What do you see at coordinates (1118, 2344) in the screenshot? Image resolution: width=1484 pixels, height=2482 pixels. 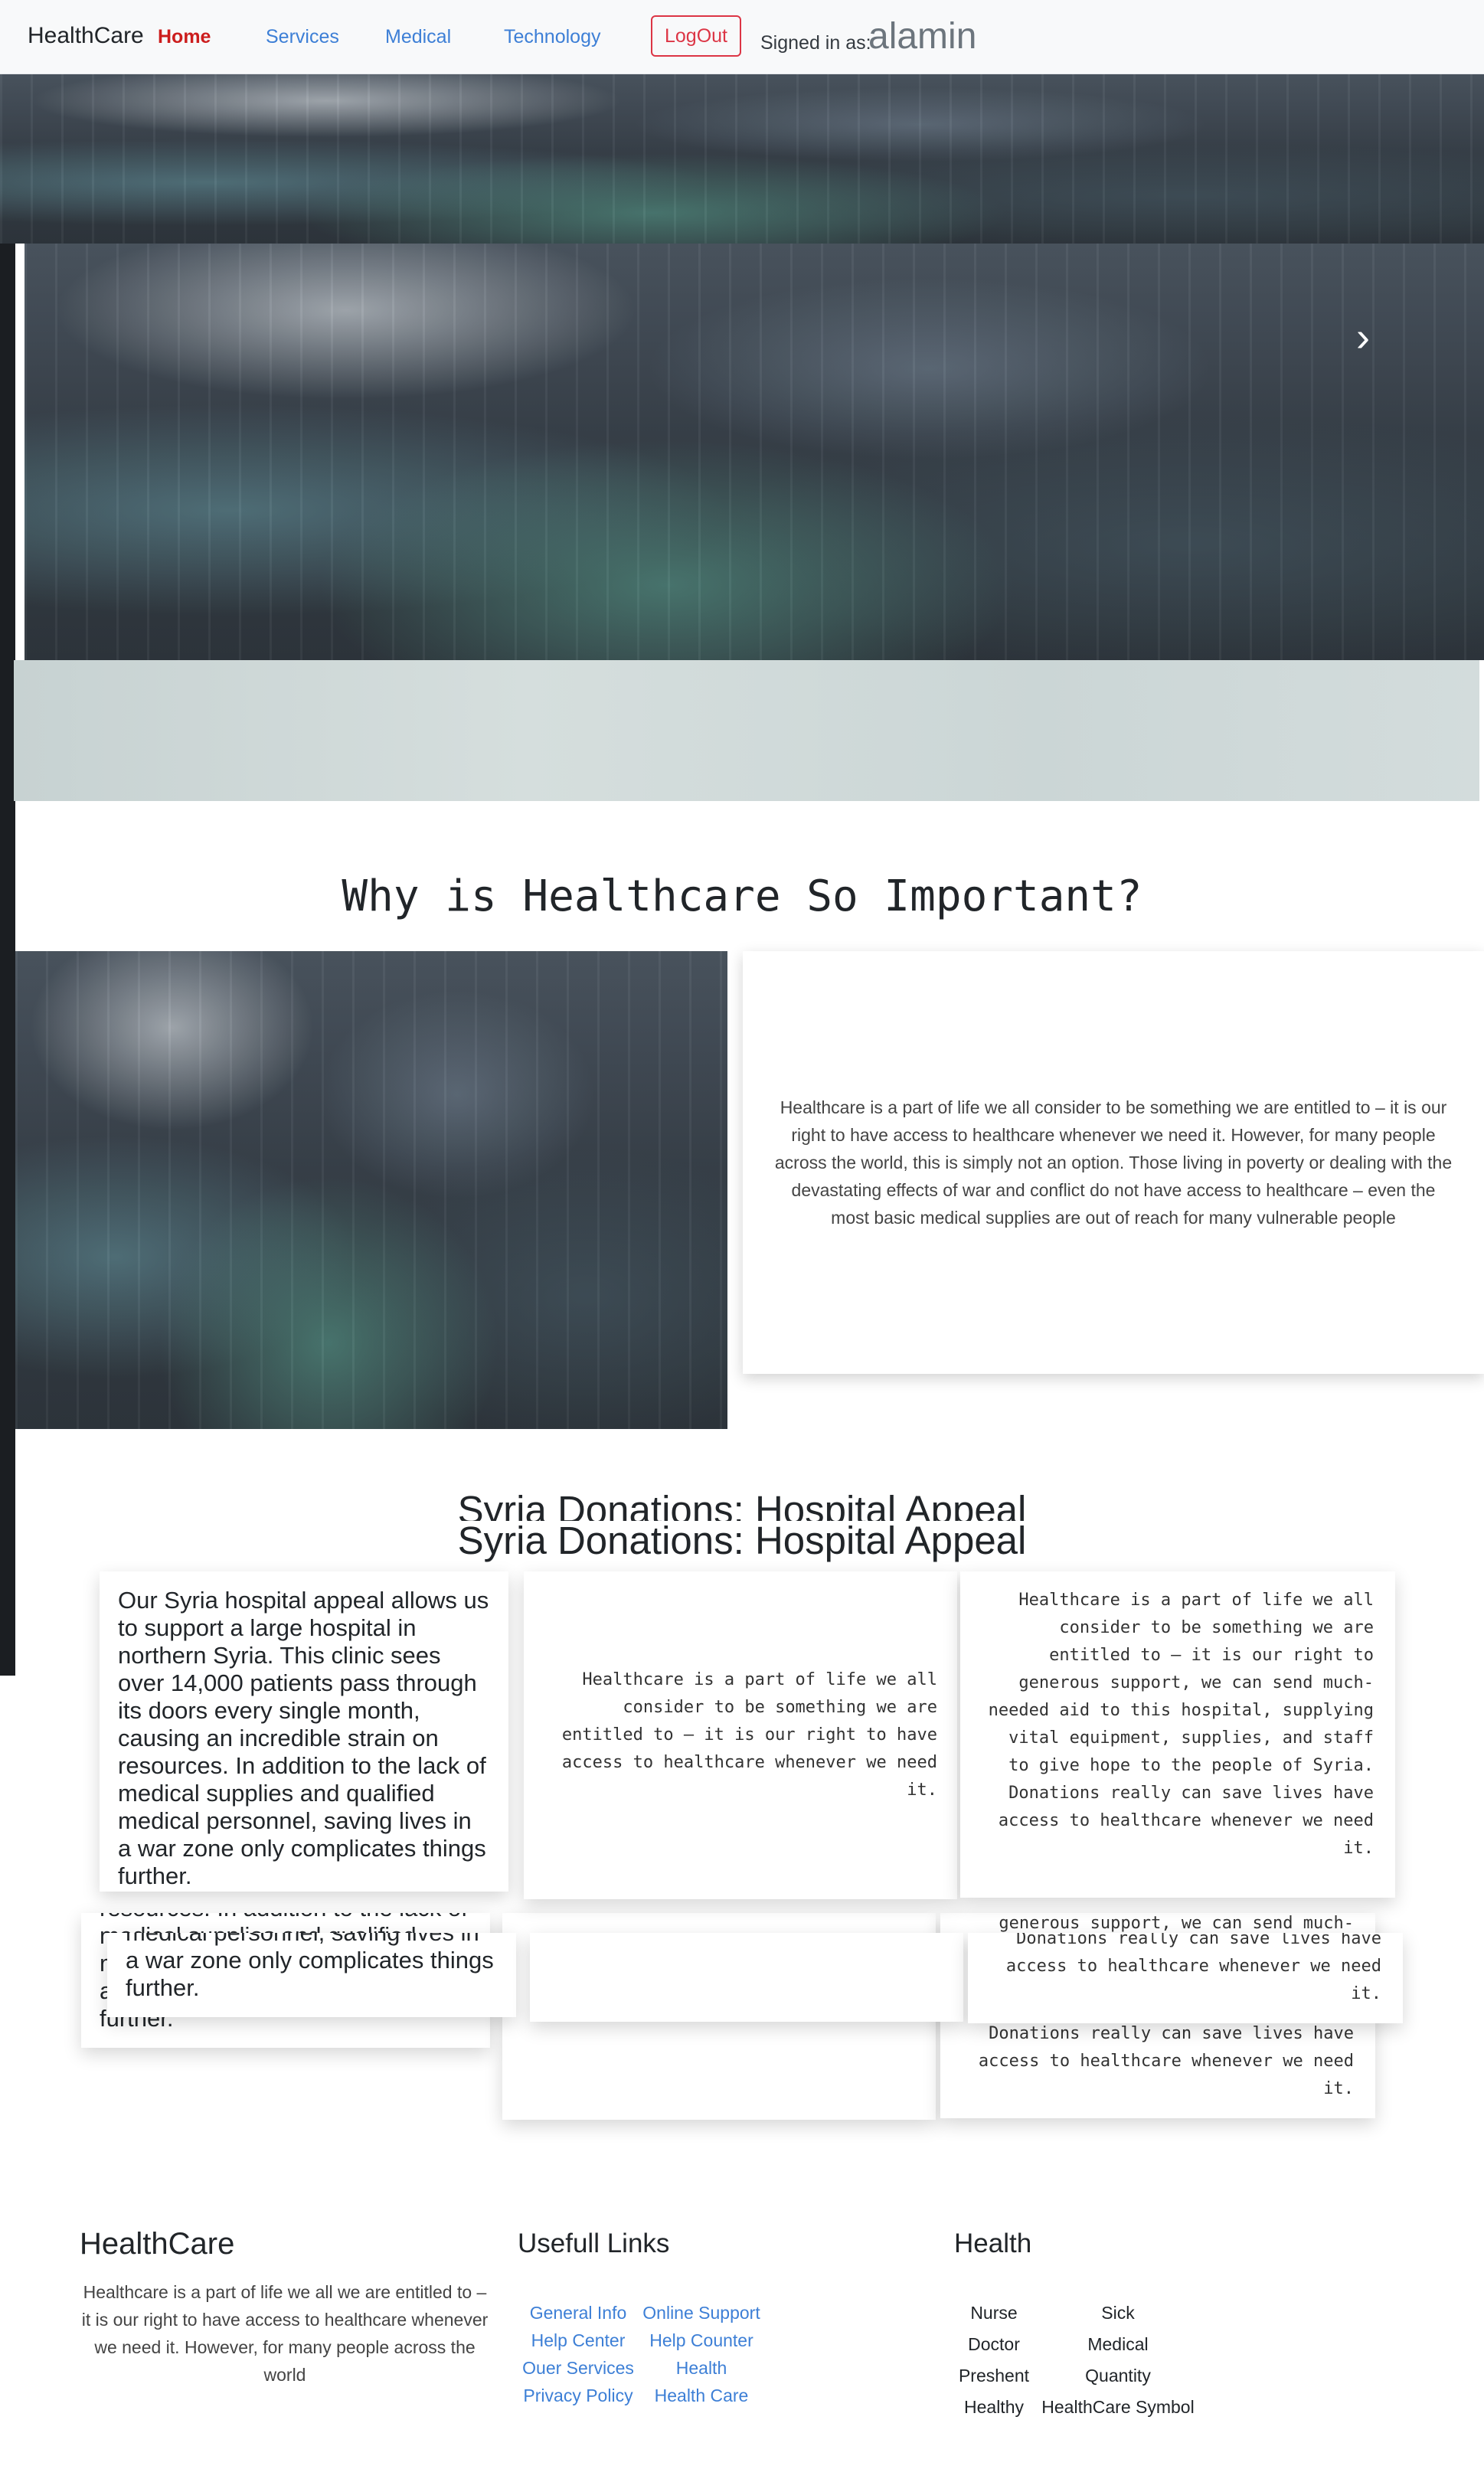 I see `health-item: Medical` at bounding box center [1118, 2344].